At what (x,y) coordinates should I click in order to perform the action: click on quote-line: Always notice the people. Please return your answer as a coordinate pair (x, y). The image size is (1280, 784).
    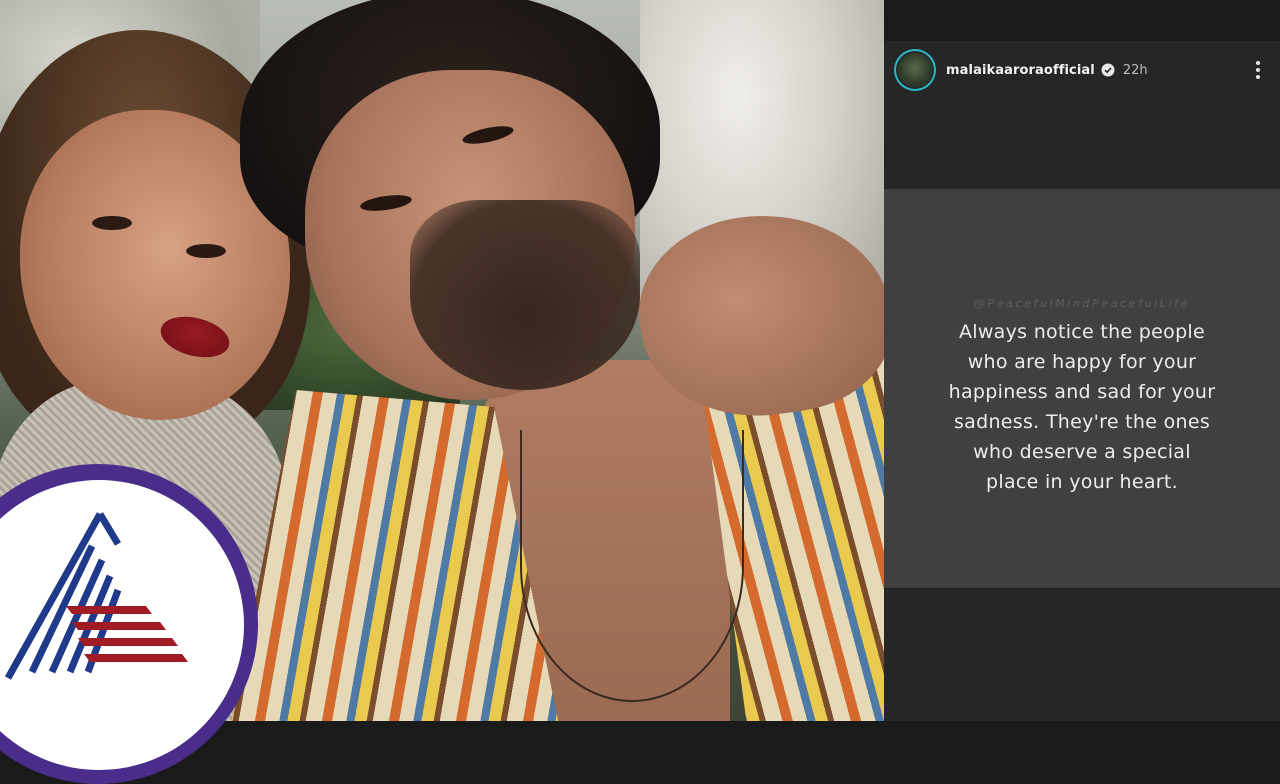
    Looking at the image, I should click on (1082, 332).